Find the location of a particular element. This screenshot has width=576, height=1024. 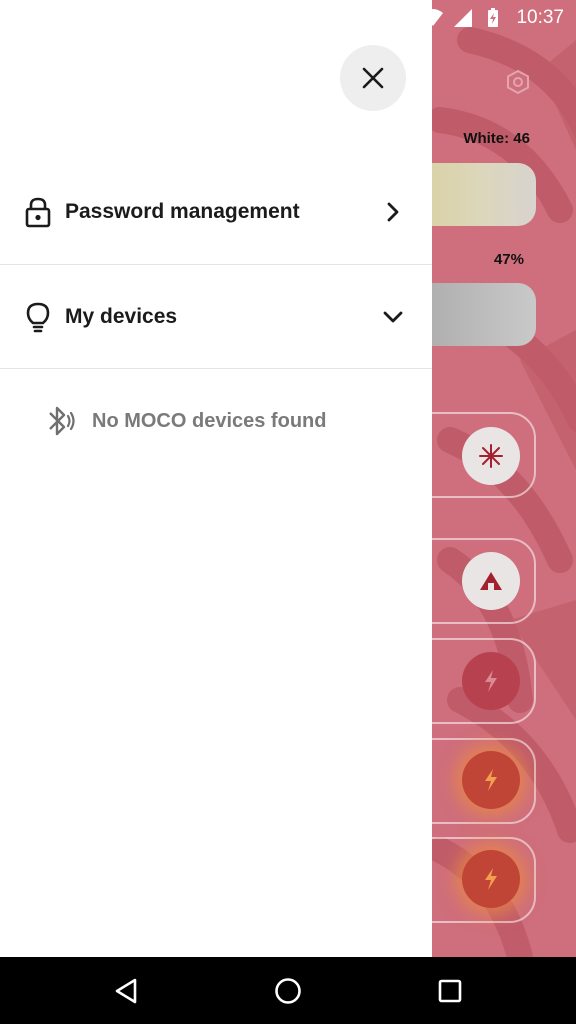

chevron-down-icon is located at coordinates (393, 317).